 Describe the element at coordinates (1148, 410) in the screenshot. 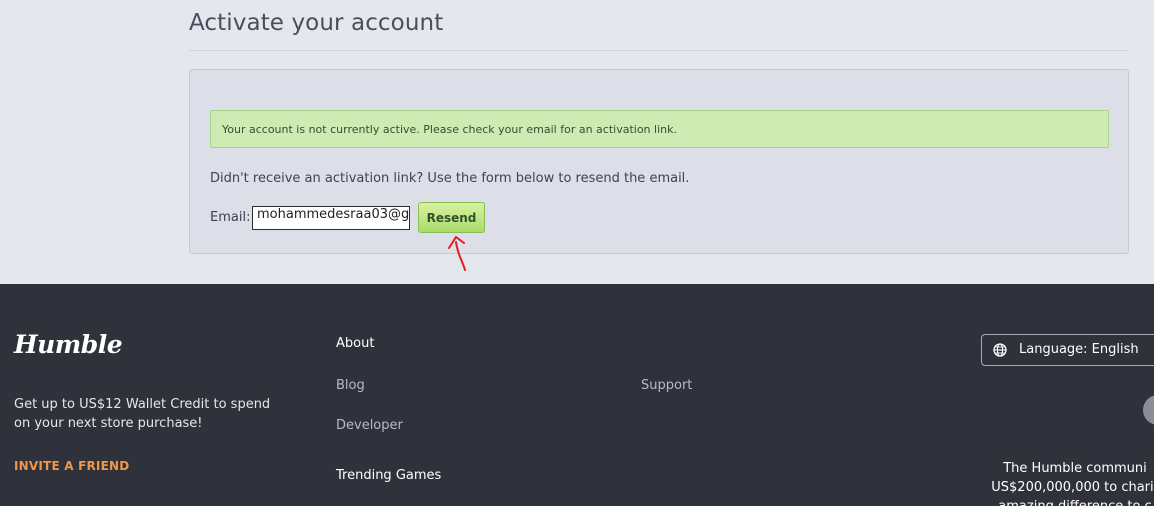

I see `scroll-top-button` at that location.